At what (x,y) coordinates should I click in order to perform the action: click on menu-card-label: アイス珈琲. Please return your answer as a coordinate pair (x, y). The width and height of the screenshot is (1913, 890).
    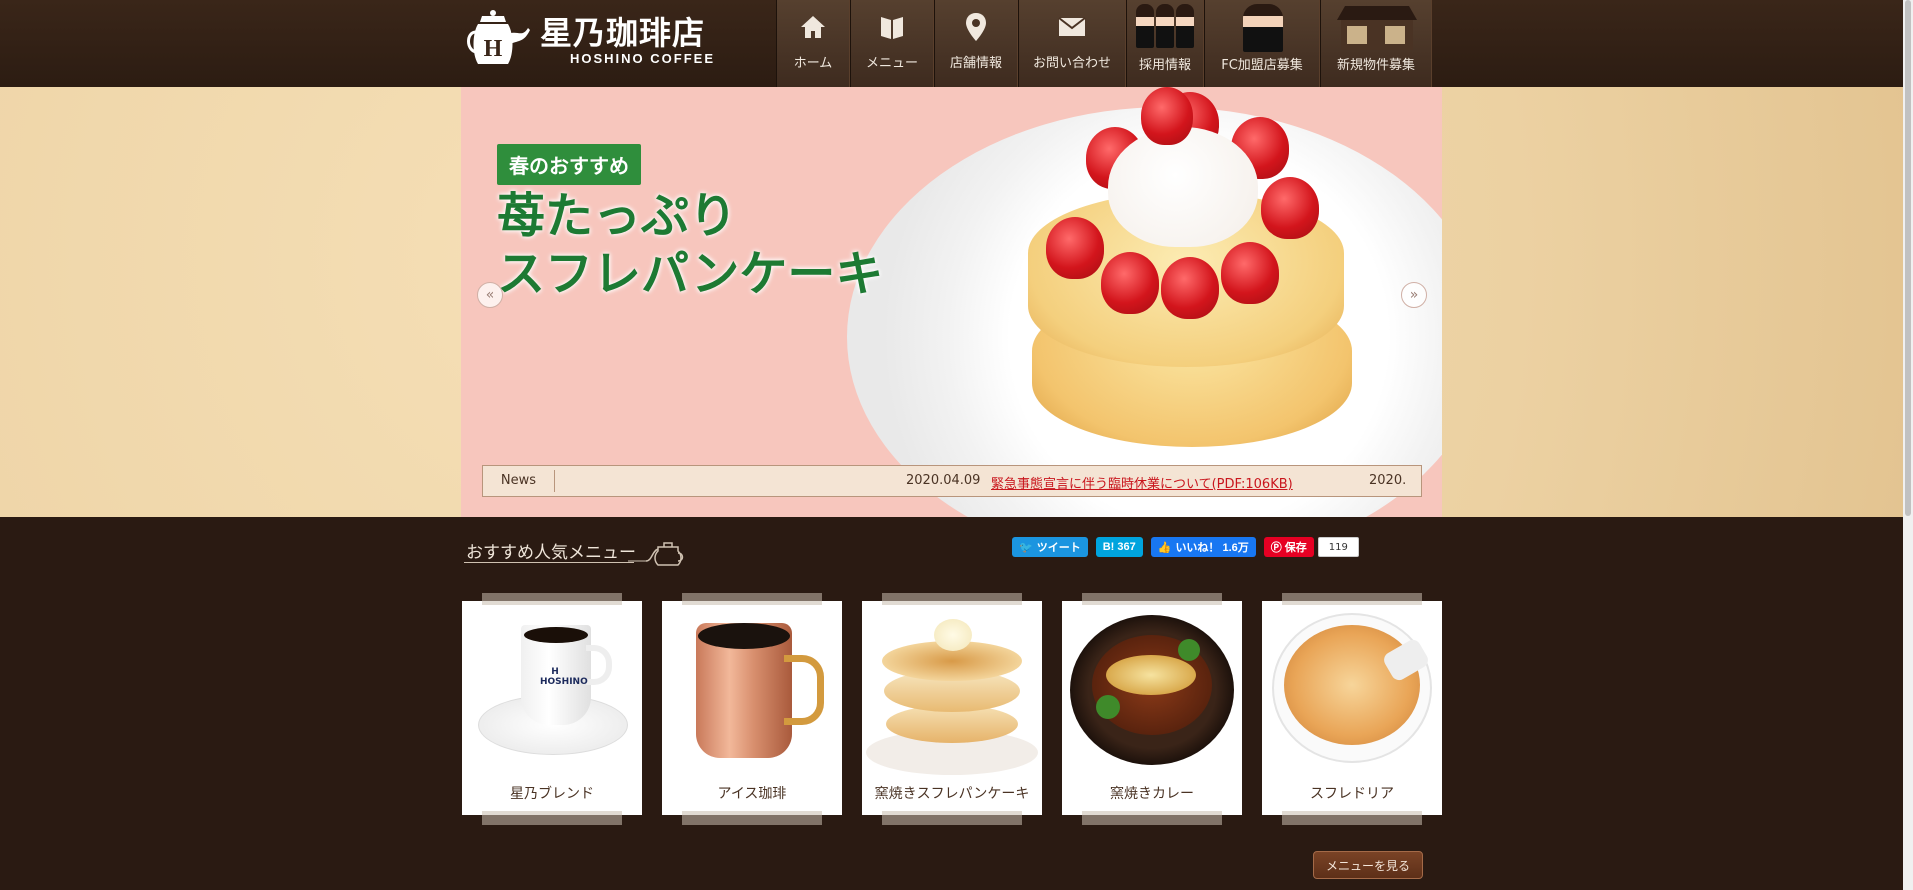
    Looking at the image, I should click on (752, 794).